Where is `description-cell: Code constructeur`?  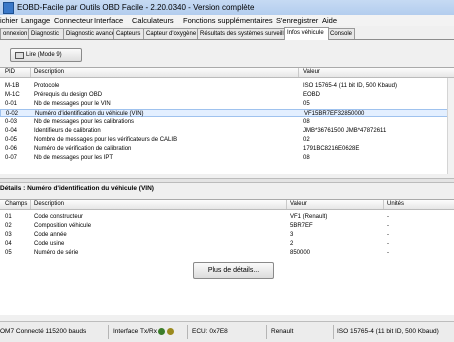 description-cell: Code constructeur is located at coordinates (59, 217).